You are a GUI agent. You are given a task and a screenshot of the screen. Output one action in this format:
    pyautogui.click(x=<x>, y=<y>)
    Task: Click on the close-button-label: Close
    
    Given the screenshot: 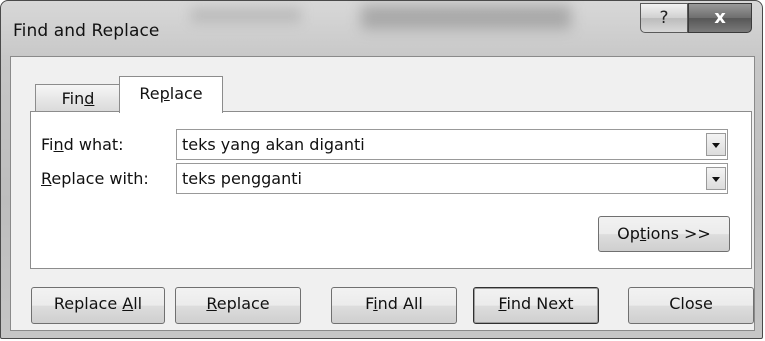 What is the action you would take?
    pyautogui.click(x=691, y=303)
    